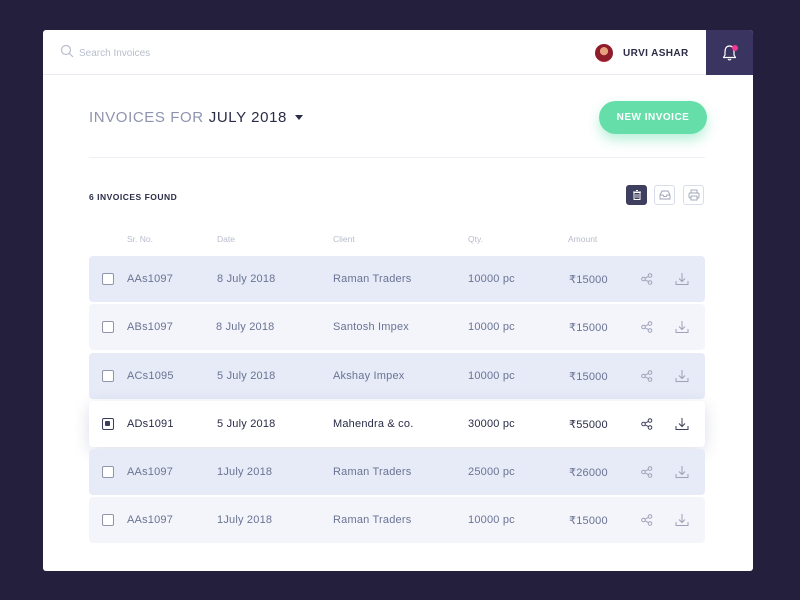 The width and height of the screenshot is (800, 600). What do you see at coordinates (229, 53) in the screenshot?
I see `search-input` at bounding box center [229, 53].